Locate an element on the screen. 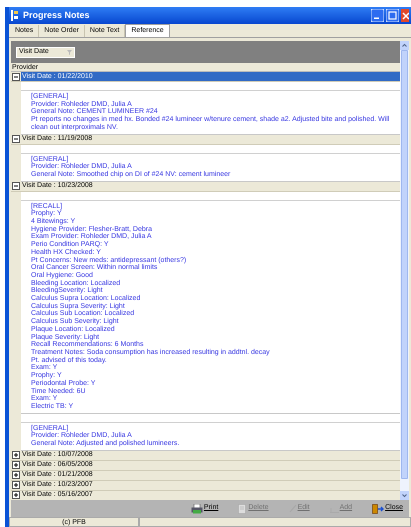  scroll-up-icon is located at coordinates (404, 45).